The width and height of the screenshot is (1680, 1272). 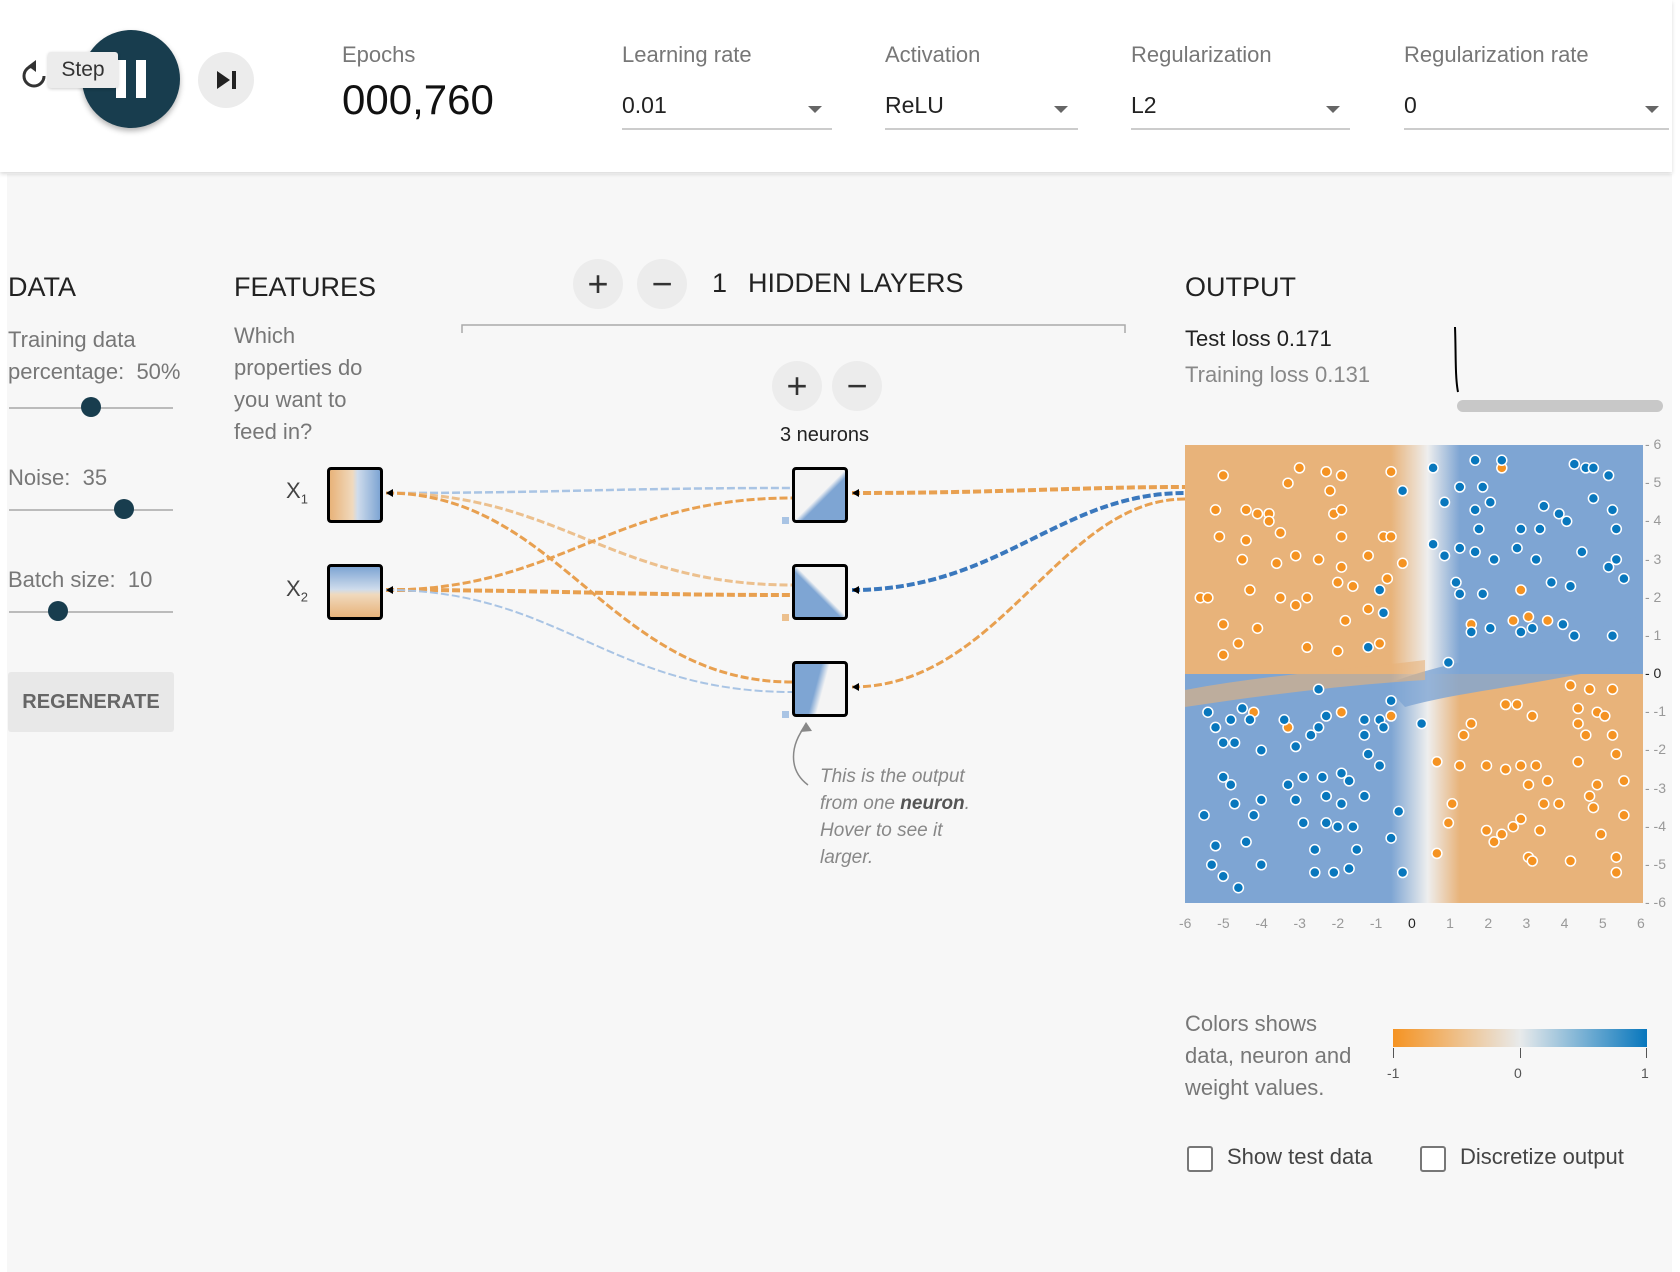 What do you see at coordinates (1144, 105) in the screenshot?
I see `regularization-value: L2` at bounding box center [1144, 105].